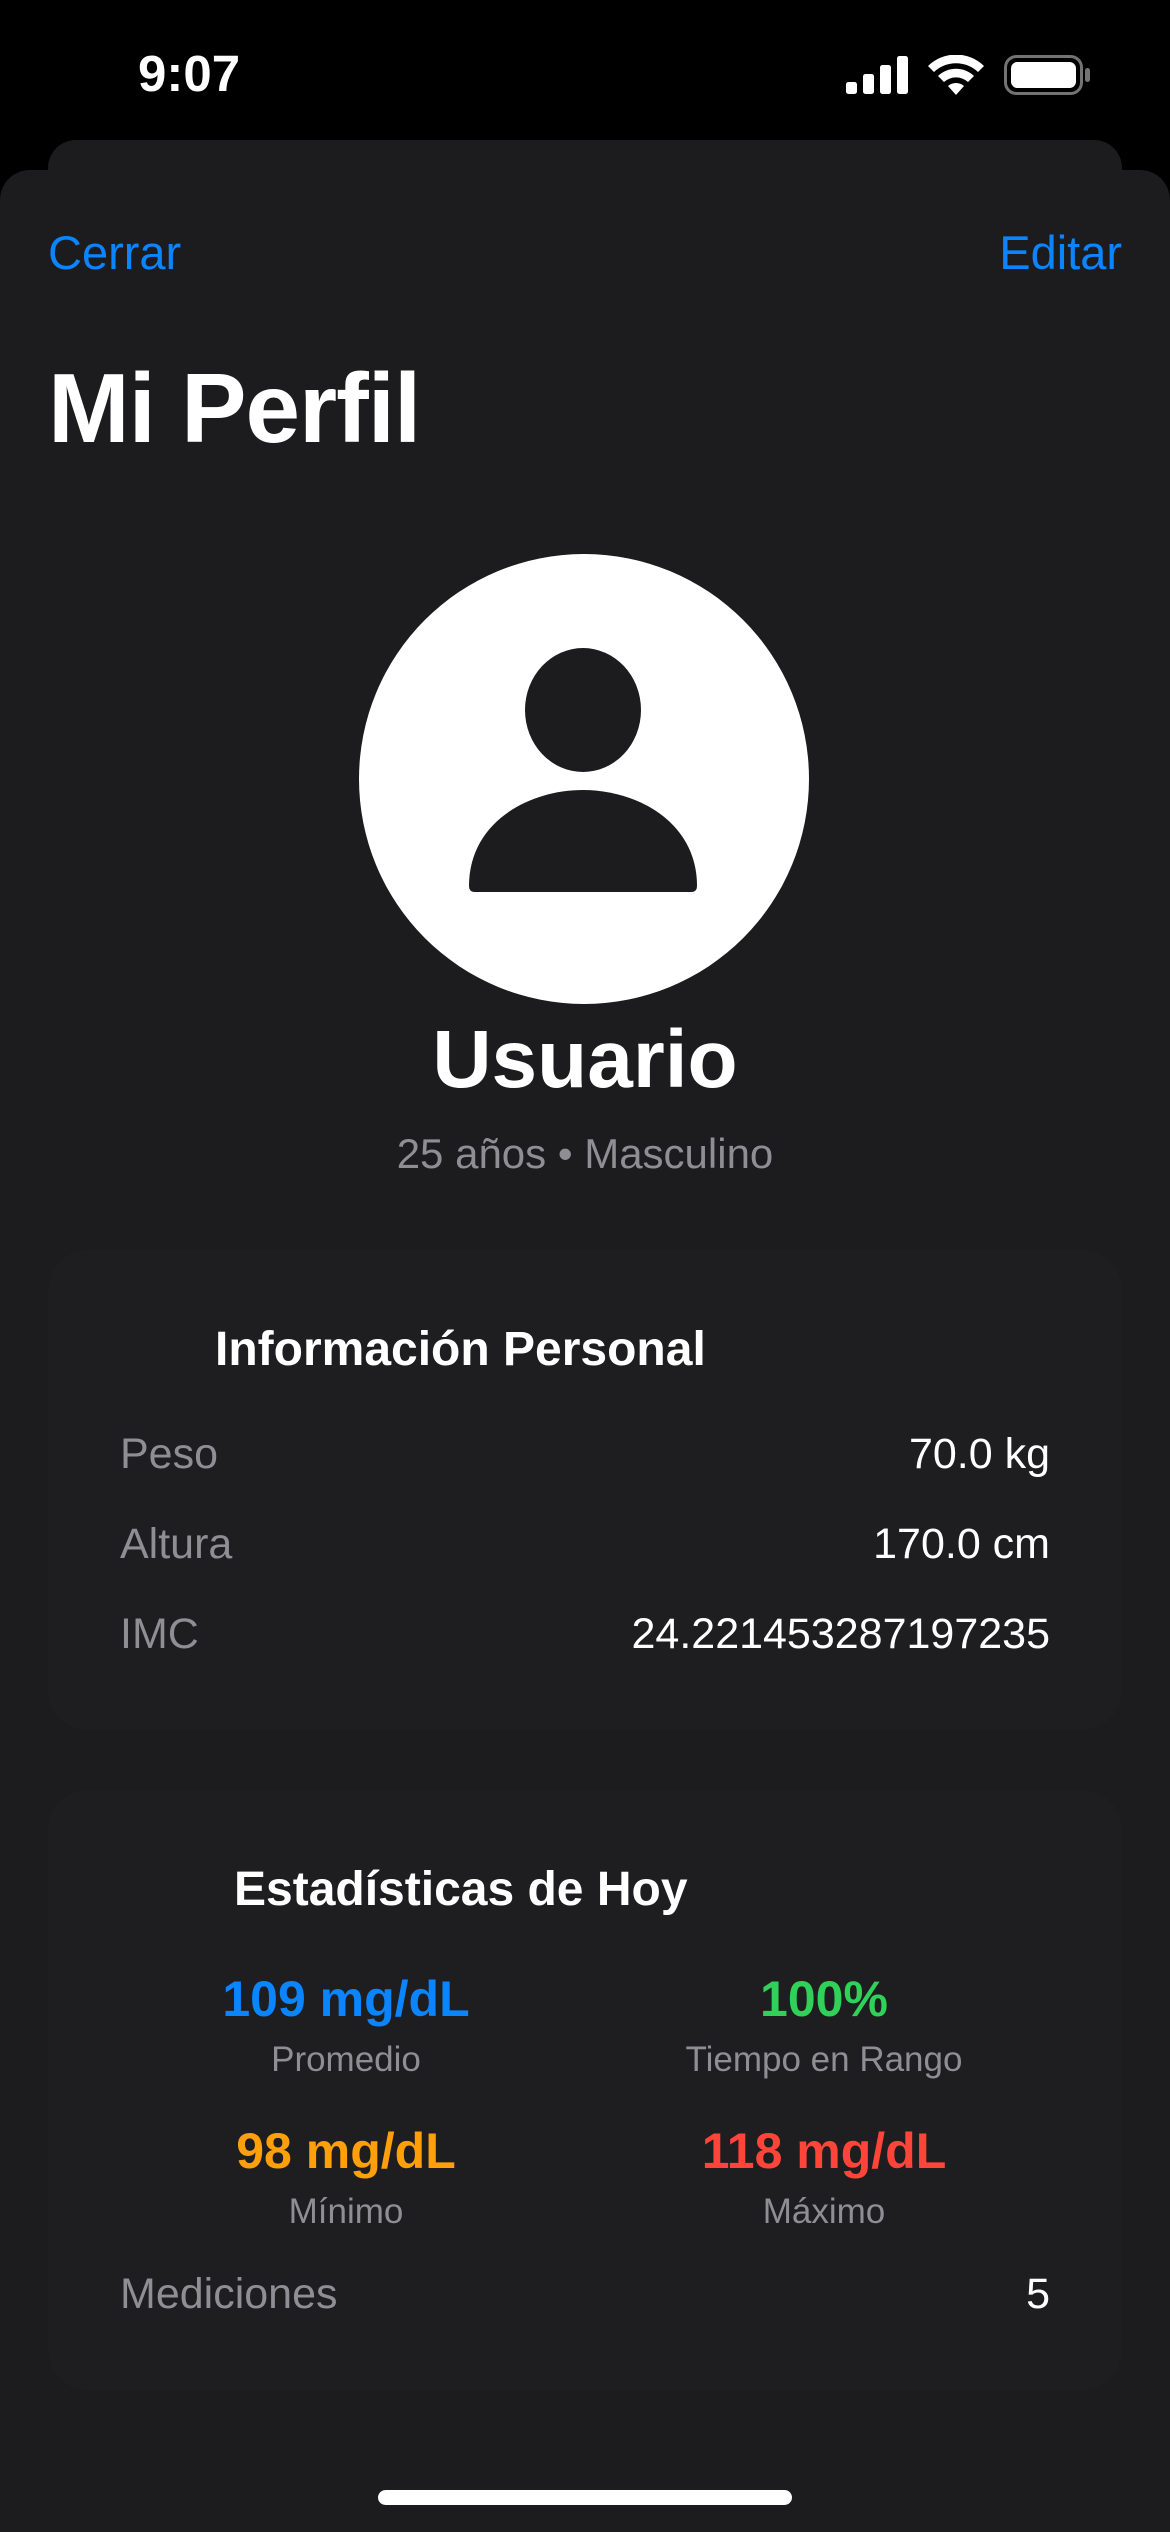  What do you see at coordinates (585, 1059) in the screenshot?
I see `user-name: Usuario` at bounding box center [585, 1059].